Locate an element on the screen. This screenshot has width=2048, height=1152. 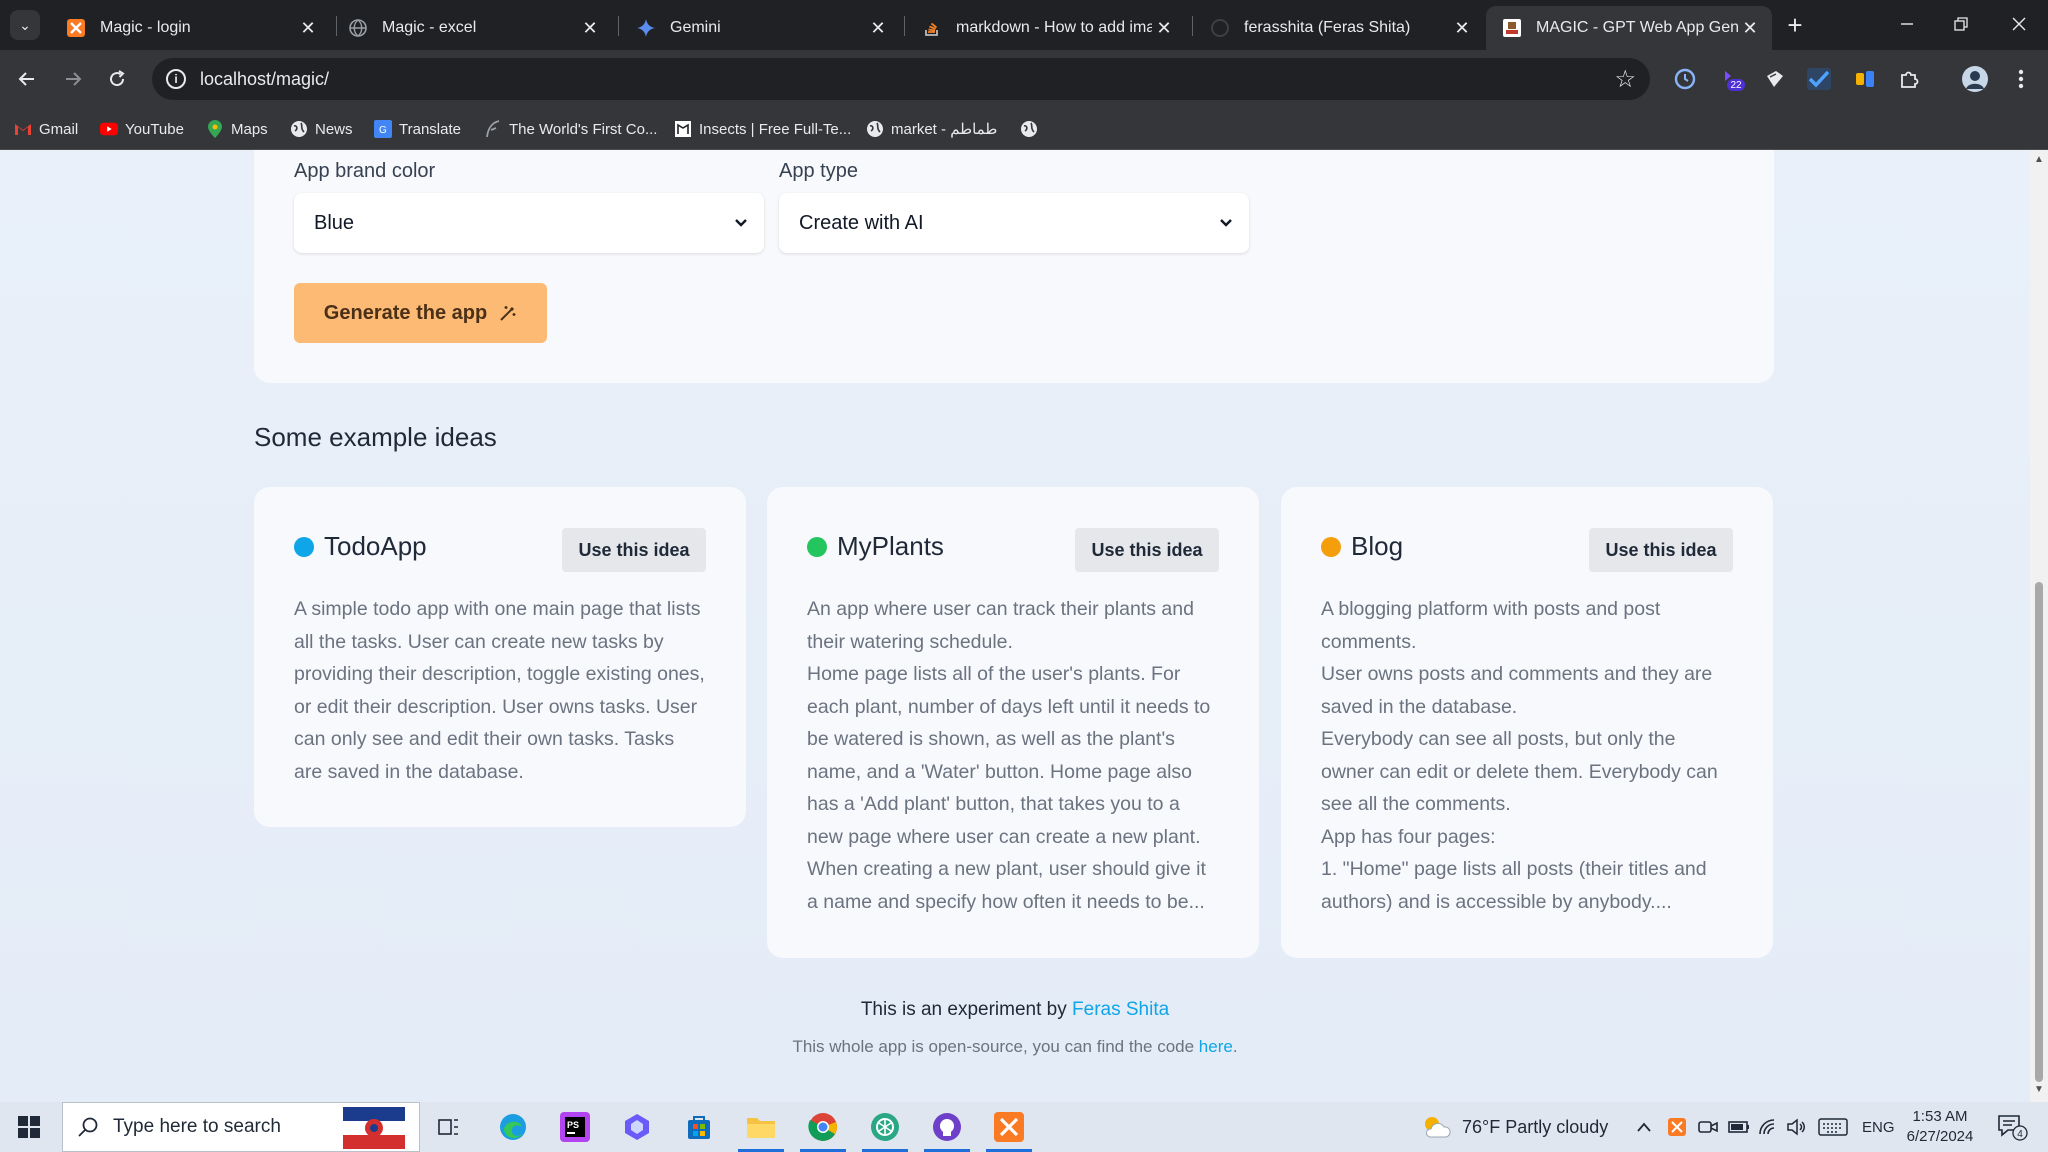
book-icon is located at coordinates (683, 129).